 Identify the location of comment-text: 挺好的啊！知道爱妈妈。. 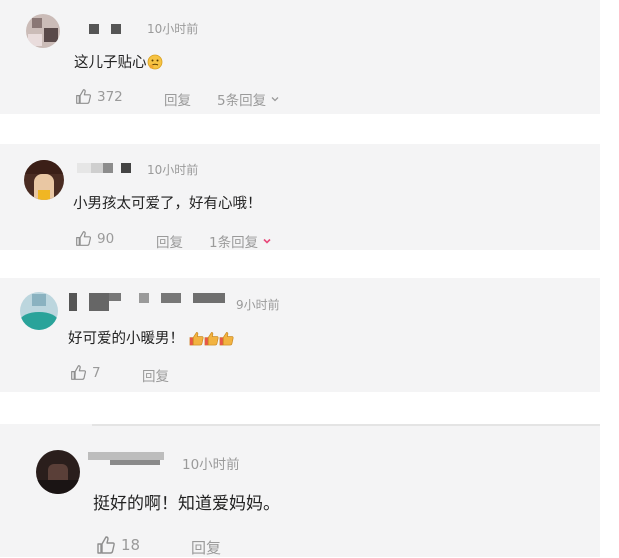
(186, 504).